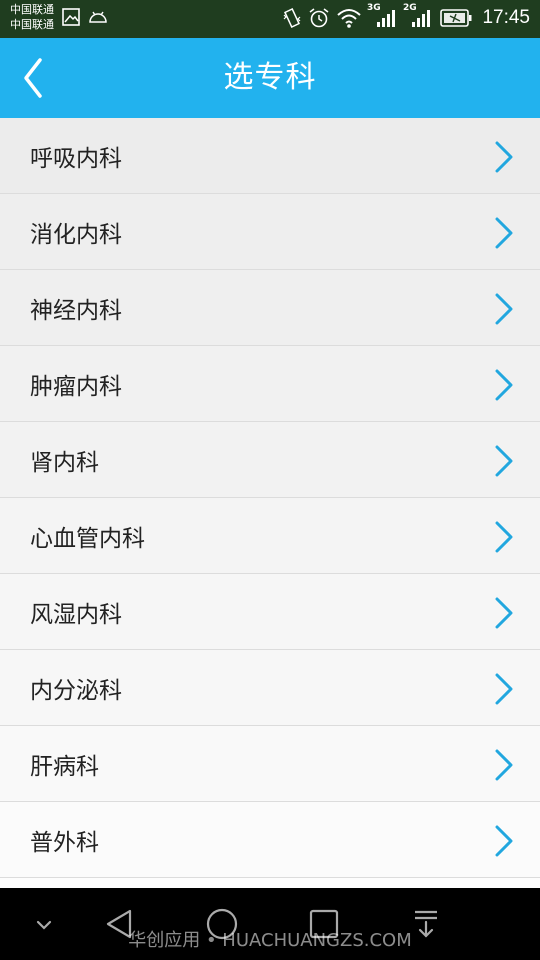  Describe the element at coordinates (456, 18) in the screenshot. I see `battery-icon` at that location.